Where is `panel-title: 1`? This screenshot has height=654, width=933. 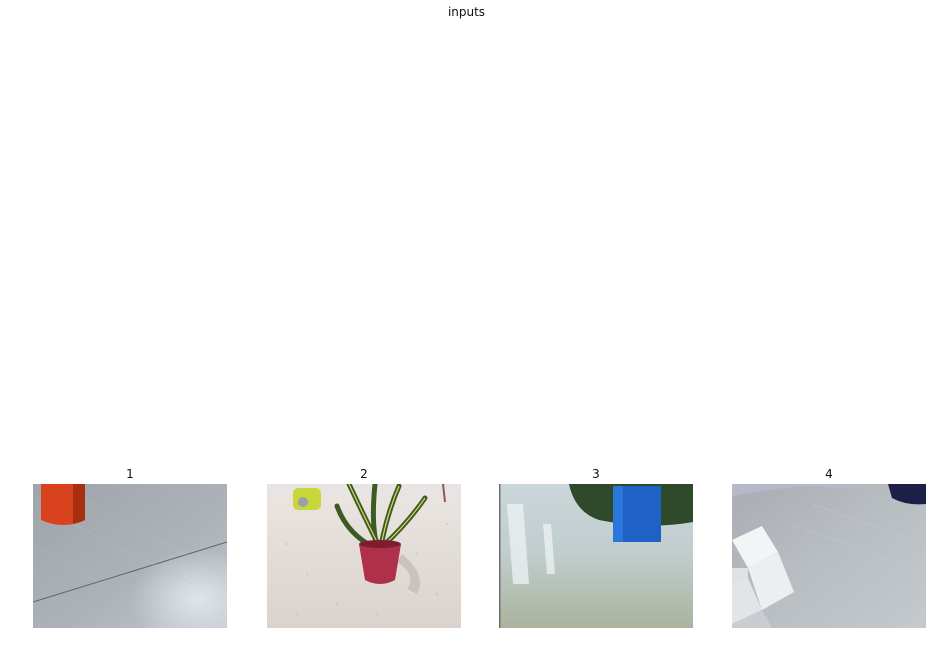
panel-title: 1 is located at coordinates (130, 474).